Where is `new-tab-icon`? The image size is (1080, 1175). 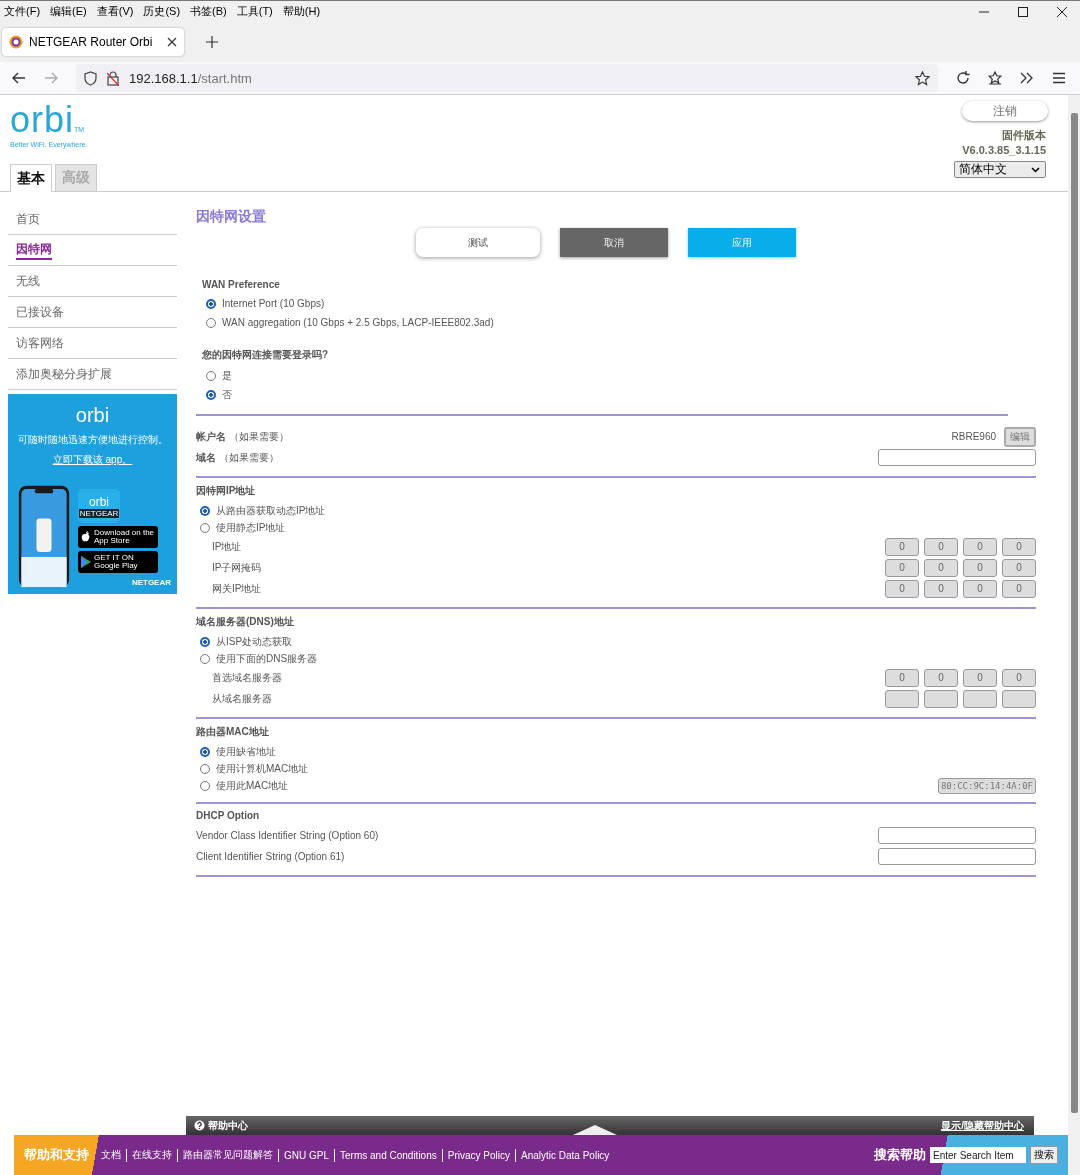
new-tab-icon is located at coordinates (212, 42).